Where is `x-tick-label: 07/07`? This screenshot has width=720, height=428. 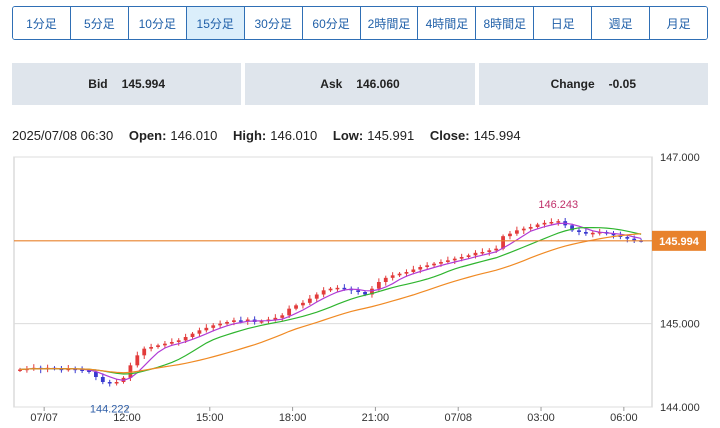 x-tick-label: 07/07 is located at coordinates (44, 418).